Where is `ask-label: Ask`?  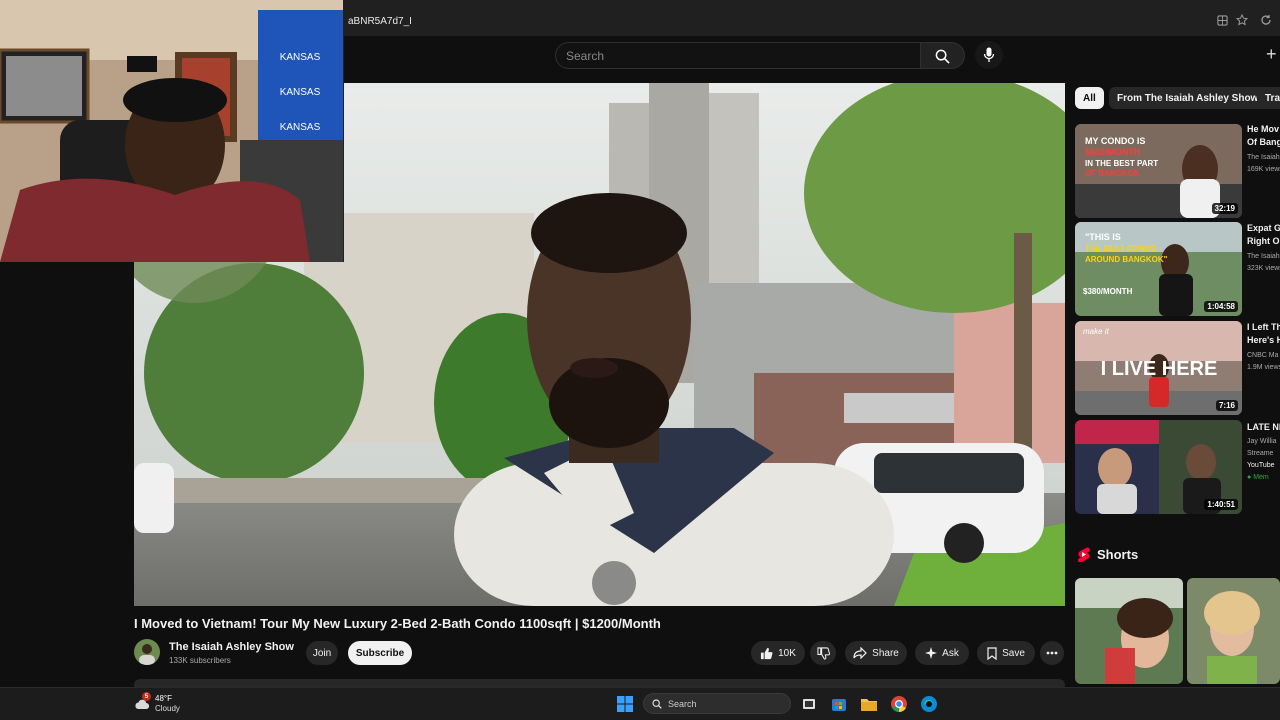 ask-label: Ask is located at coordinates (950, 653).